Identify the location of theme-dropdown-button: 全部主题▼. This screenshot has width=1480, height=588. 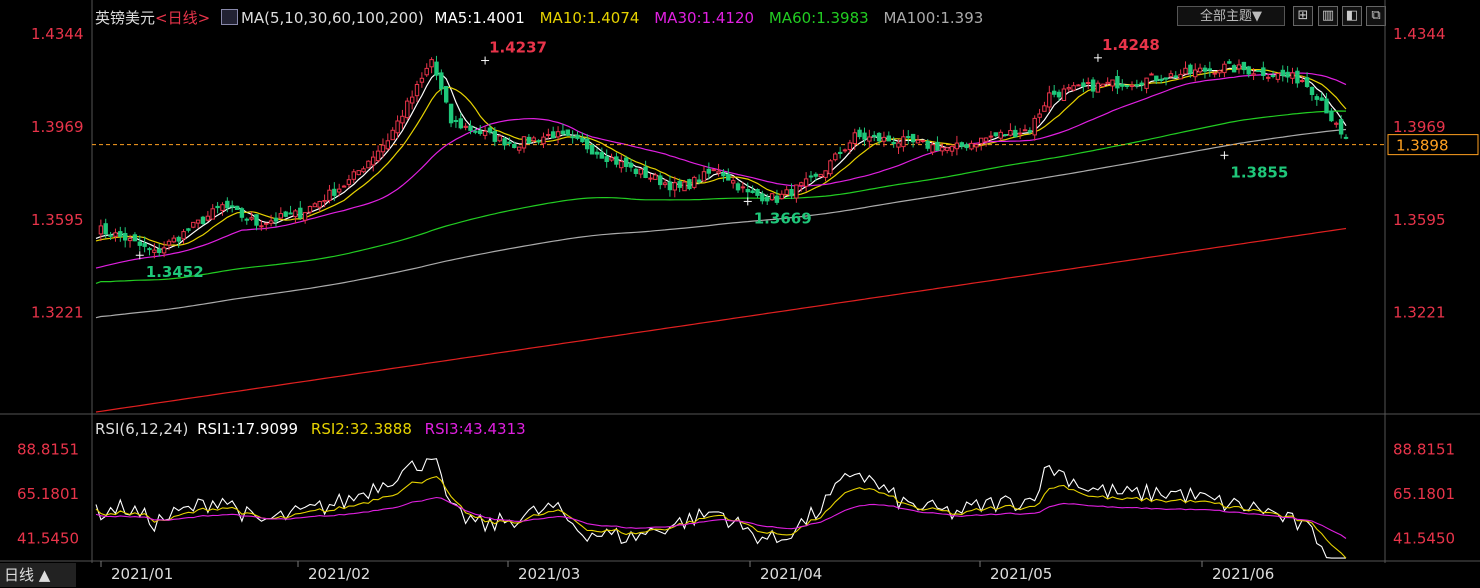
(1231, 16).